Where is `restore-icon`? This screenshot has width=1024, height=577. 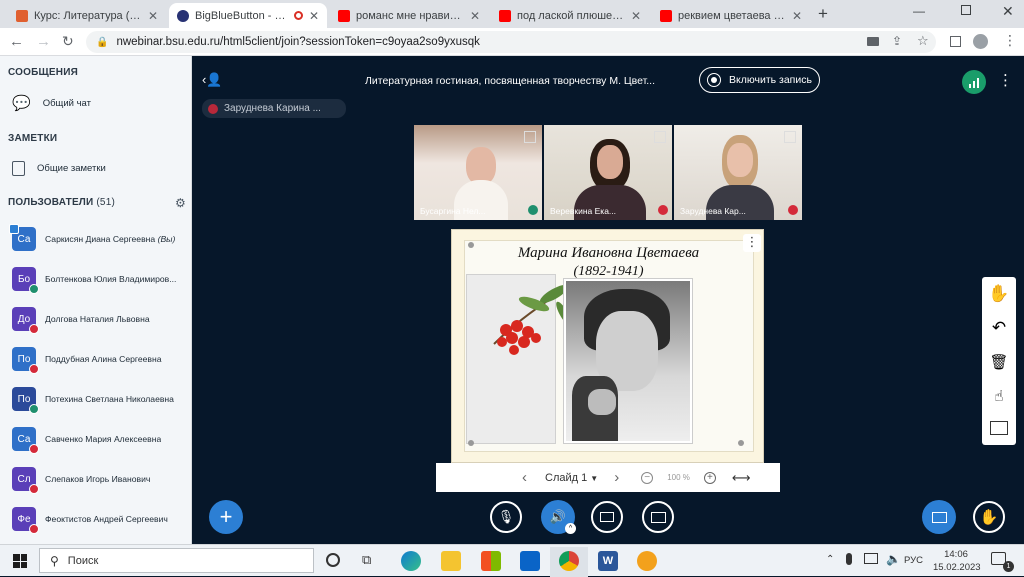 restore-icon is located at coordinates (966, 10).